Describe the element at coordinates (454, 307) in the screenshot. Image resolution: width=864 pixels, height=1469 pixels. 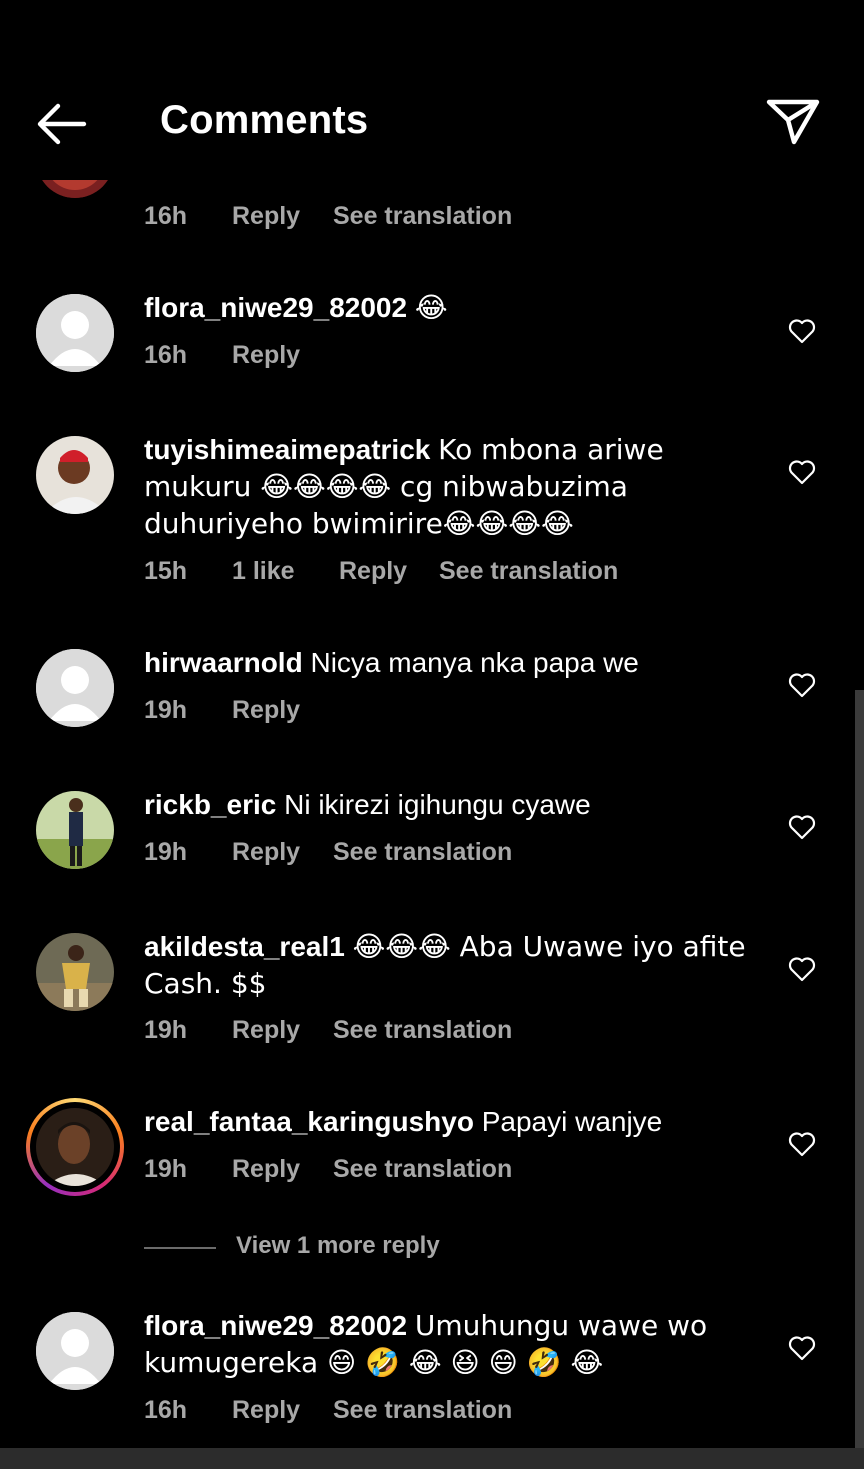
I see `comment-text: flora_niwe29_82002 😂` at that location.